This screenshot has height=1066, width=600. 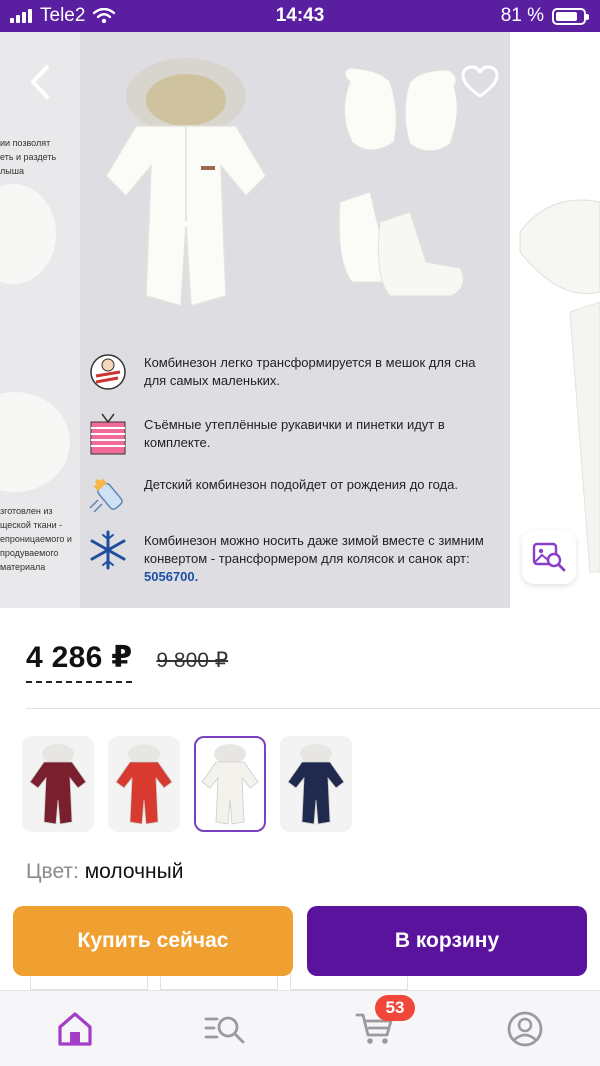 I want to click on visual-search-button, so click(x=549, y=557).